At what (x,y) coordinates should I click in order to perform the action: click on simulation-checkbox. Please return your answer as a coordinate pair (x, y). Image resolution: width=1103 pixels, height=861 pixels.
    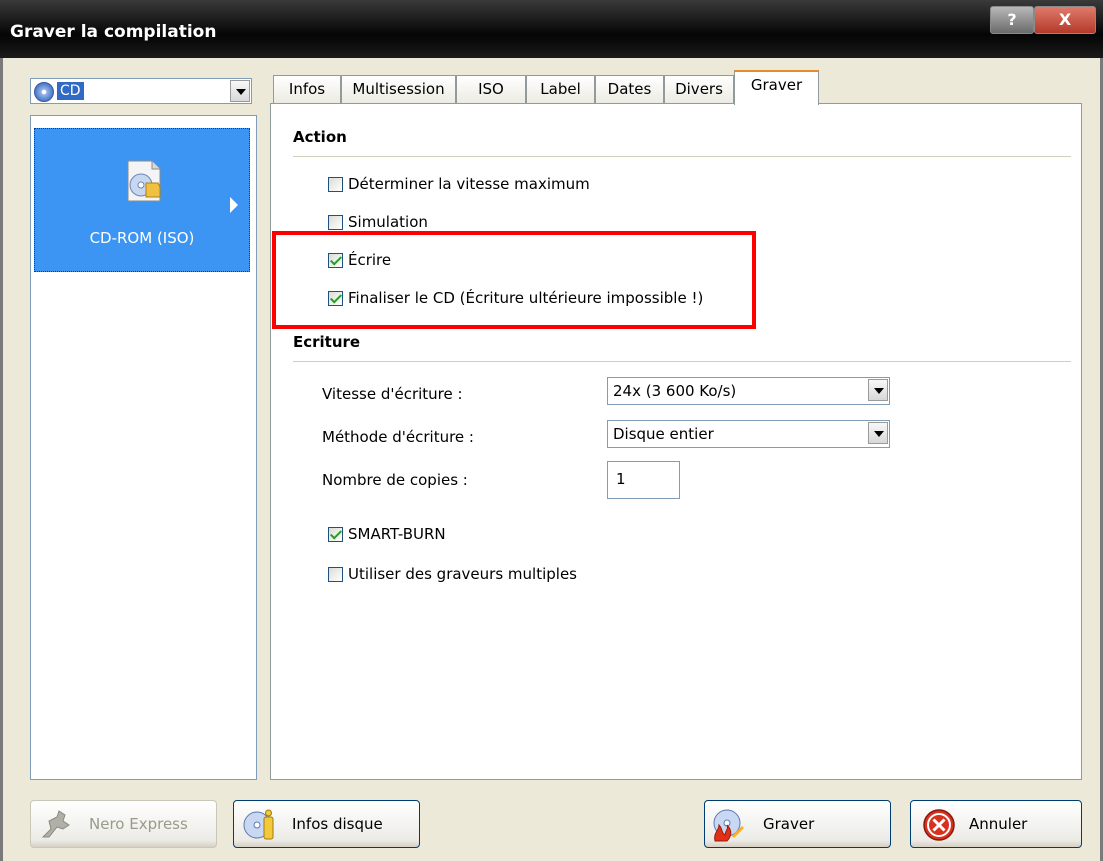
    Looking at the image, I should click on (335, 222).